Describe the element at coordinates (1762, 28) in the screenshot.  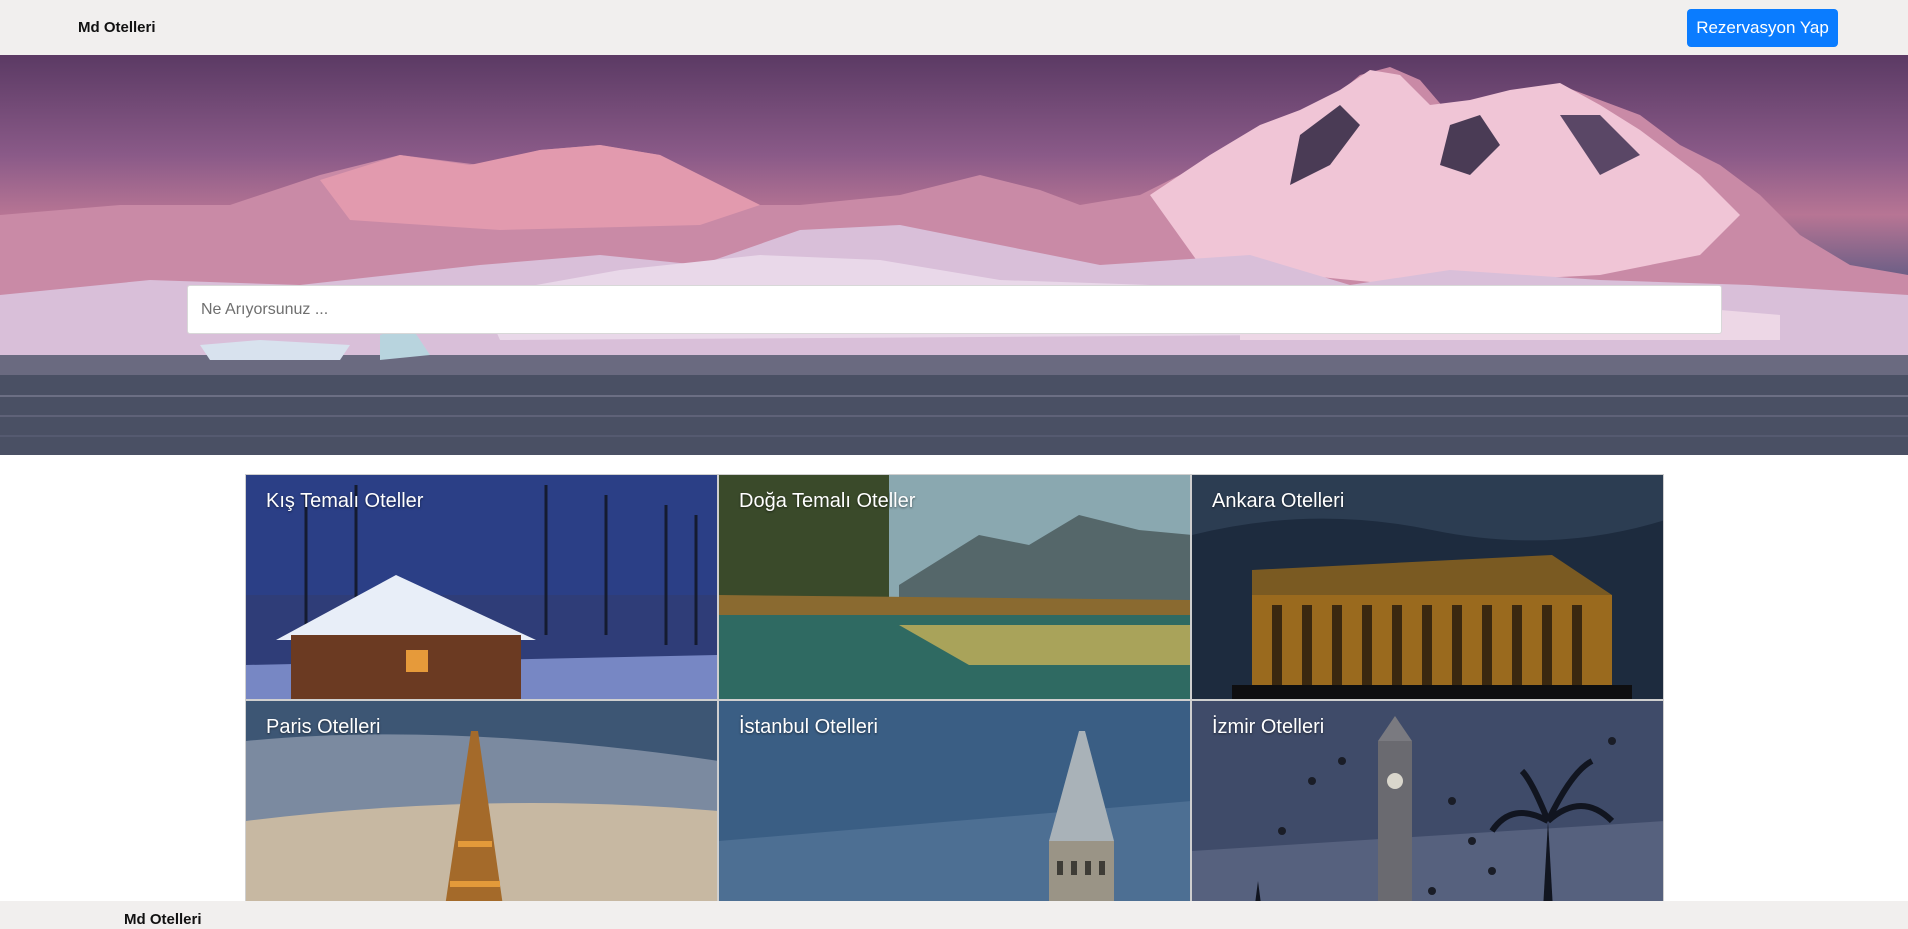
I see `reservation-button: Rezervasyon Yap` at that location.